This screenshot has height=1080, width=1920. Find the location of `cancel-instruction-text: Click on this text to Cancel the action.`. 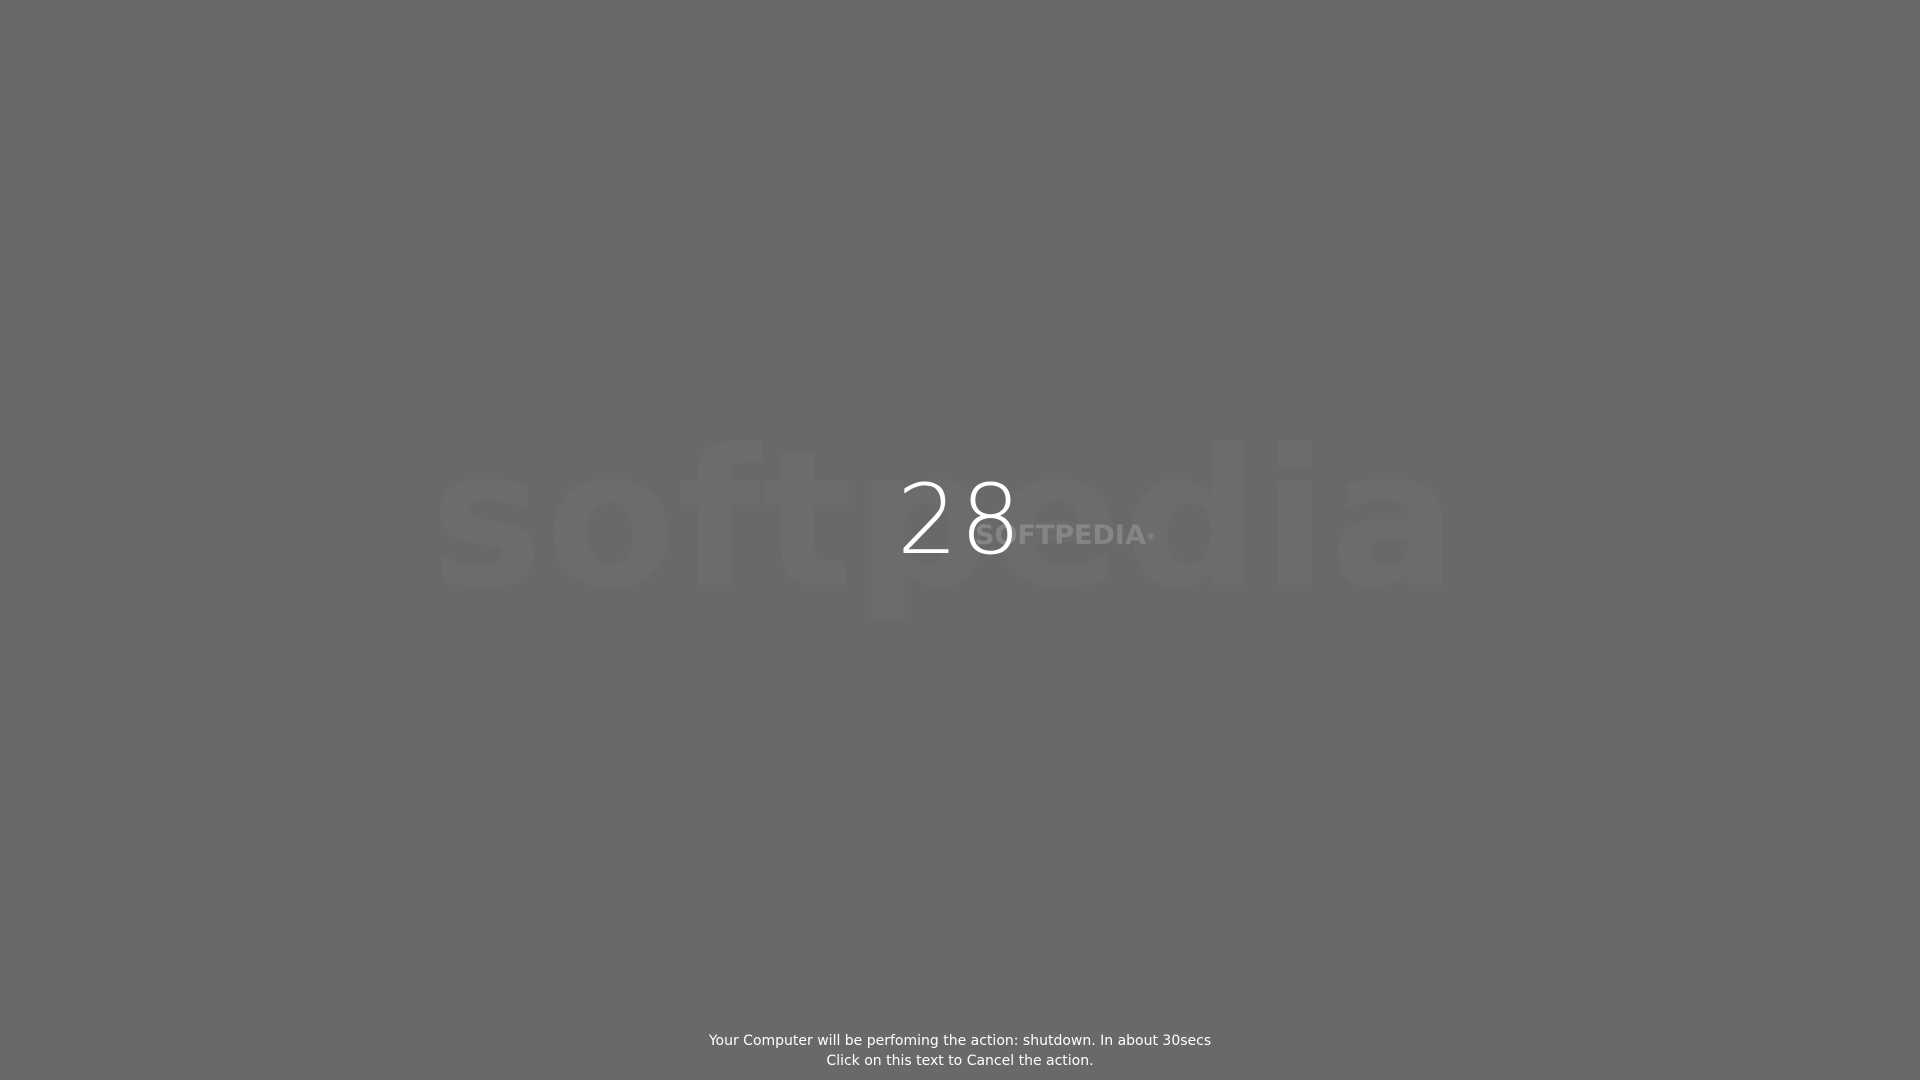

cancel-instruction-text: Click on this text to Cancel the action. is located at coordinates (960, 1061).